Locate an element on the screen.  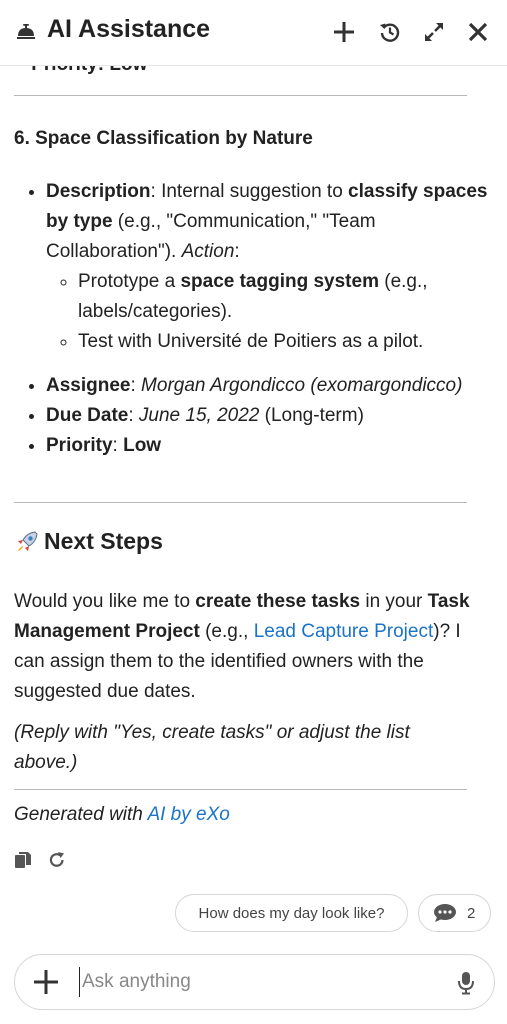
panel-title: AI Assistance is located at coordinates (129, 29).